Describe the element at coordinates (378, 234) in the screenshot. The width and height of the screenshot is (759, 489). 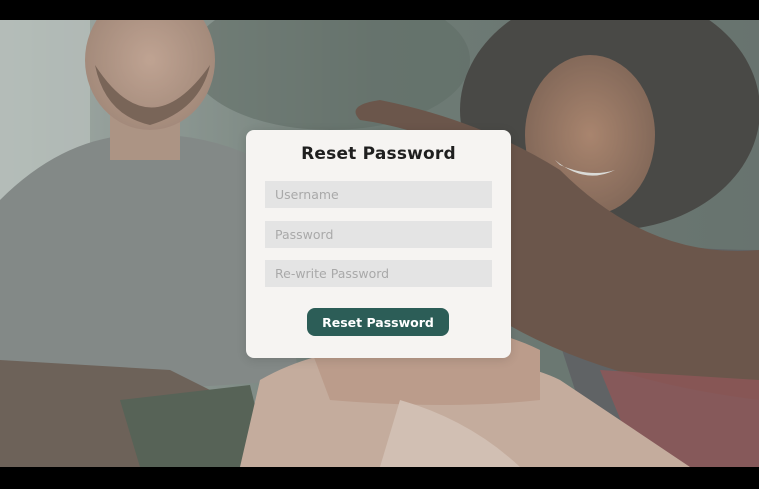
I see `password-input` at that location.